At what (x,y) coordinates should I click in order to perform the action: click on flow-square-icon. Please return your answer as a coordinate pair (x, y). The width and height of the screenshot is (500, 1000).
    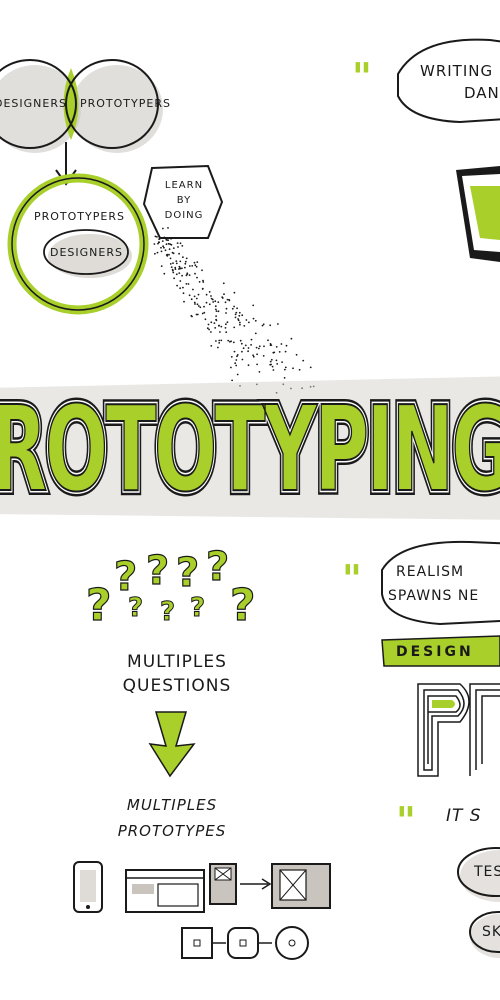
    Looking at the image, I should click on (203, 943).